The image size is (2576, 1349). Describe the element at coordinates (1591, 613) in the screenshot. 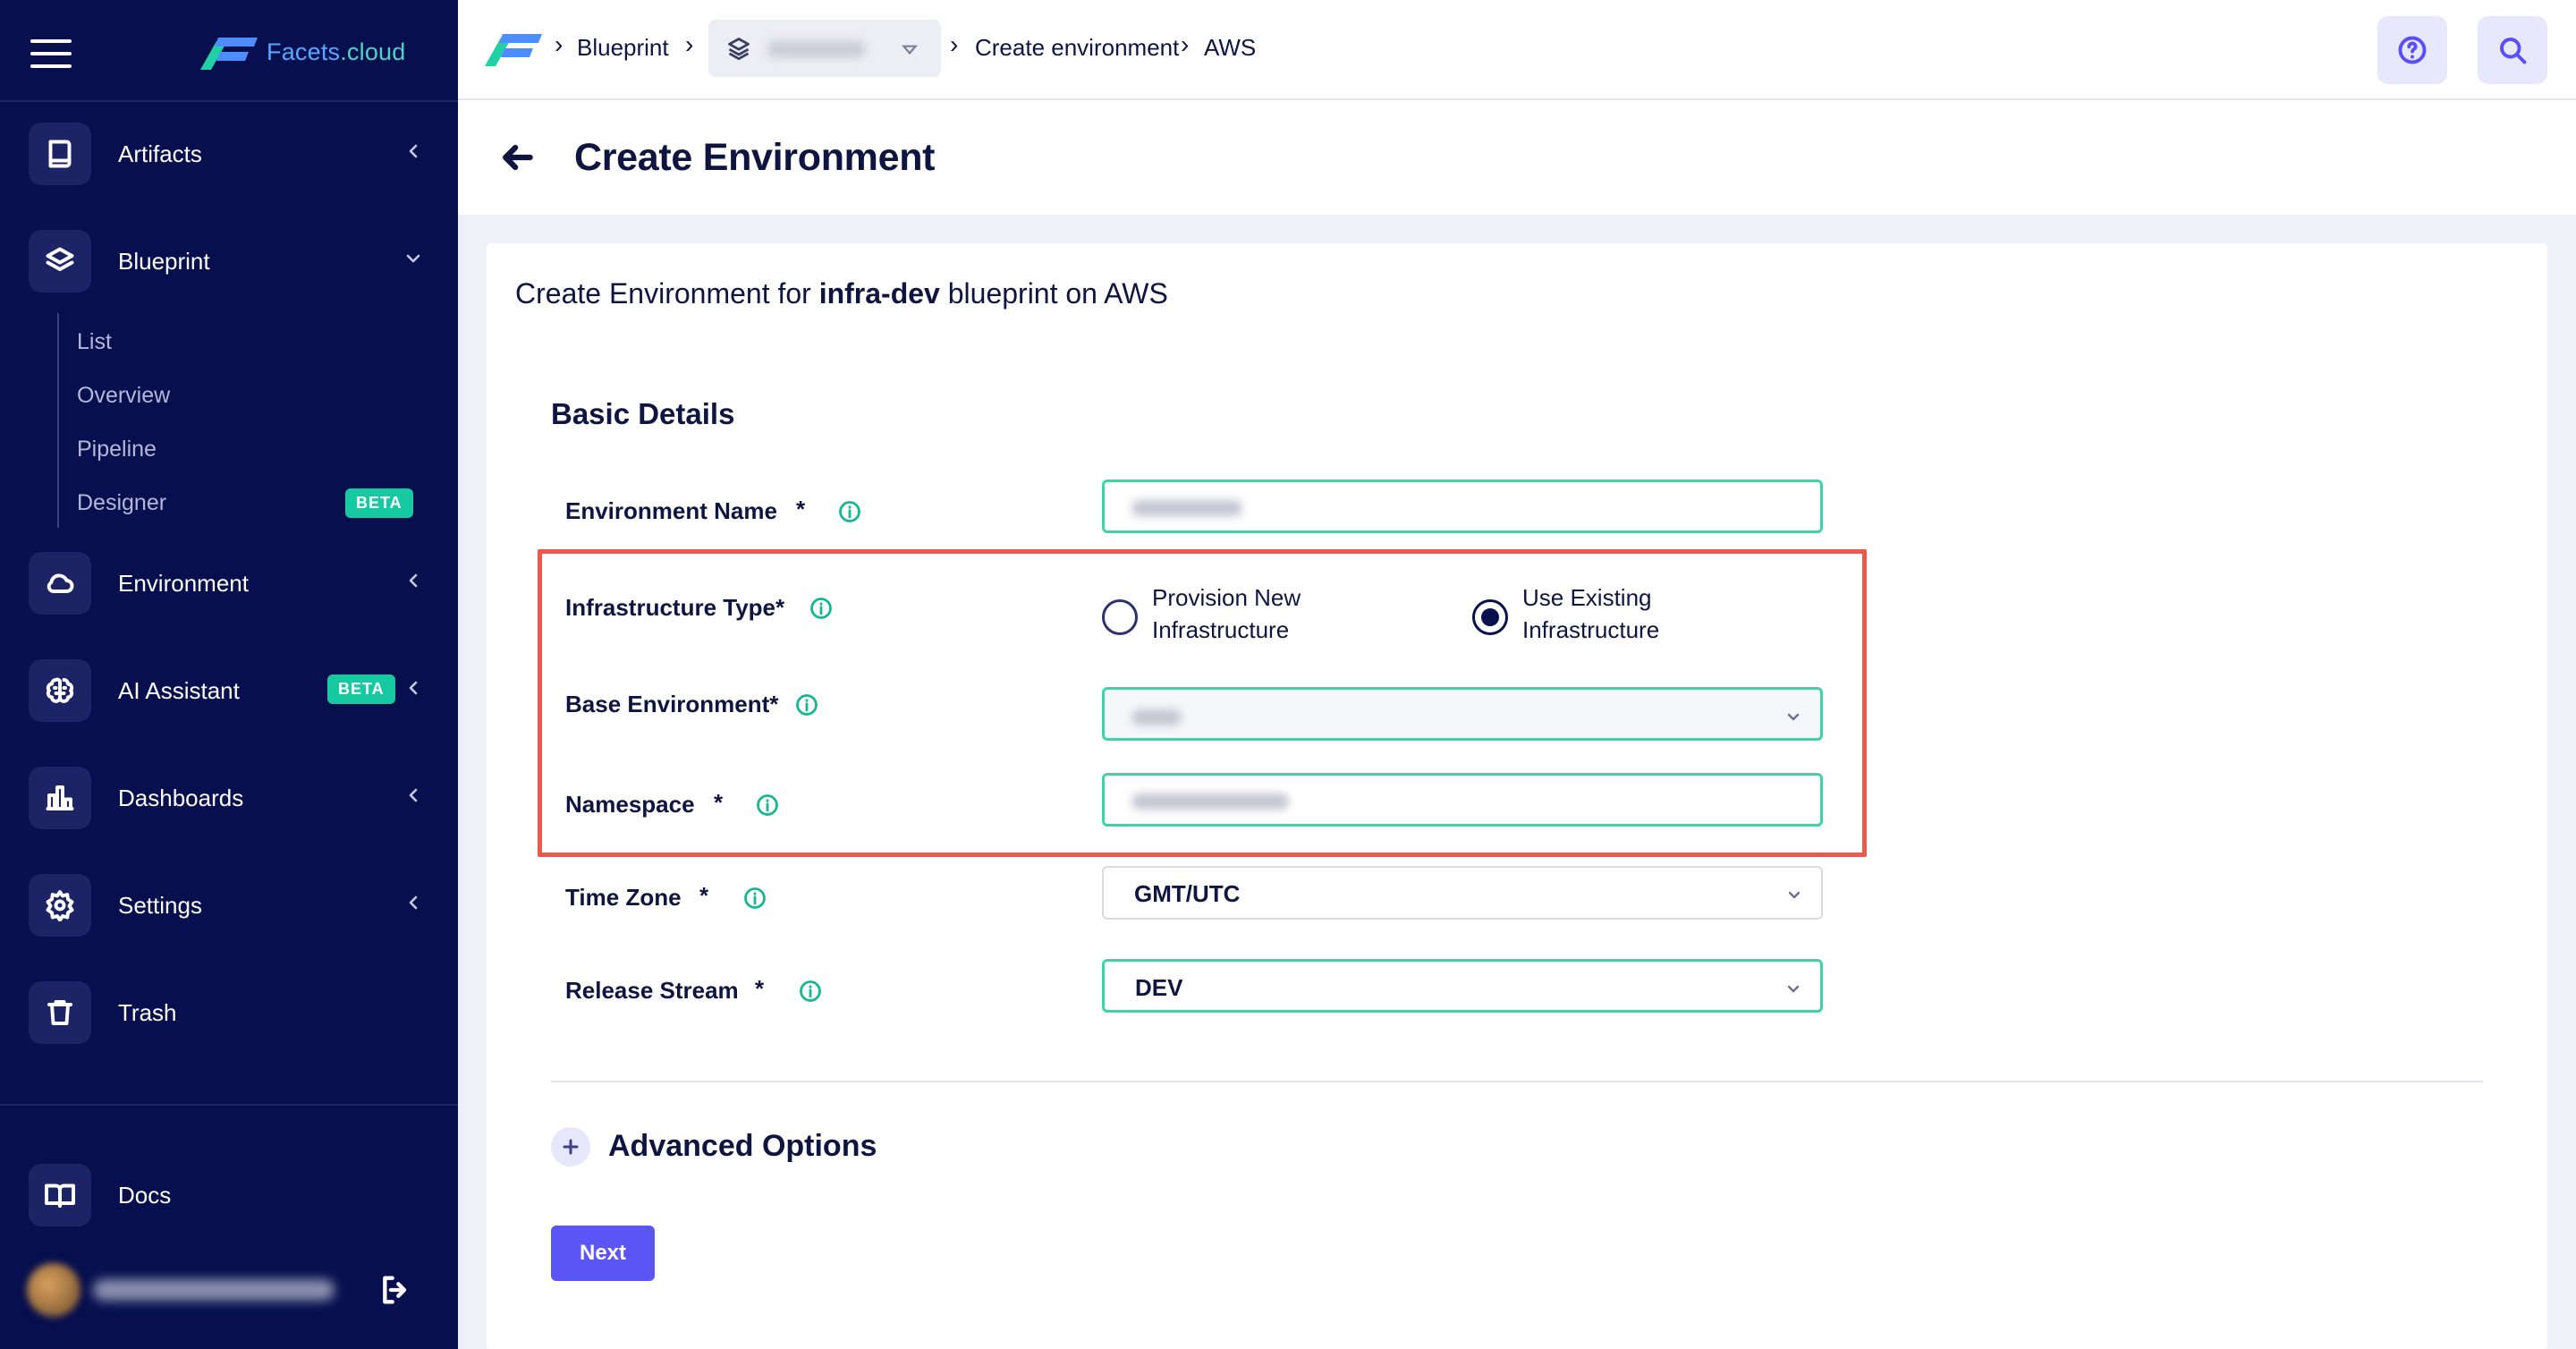

I see `radio-label-use-existing: Use Existing Infrastructure` at that location.